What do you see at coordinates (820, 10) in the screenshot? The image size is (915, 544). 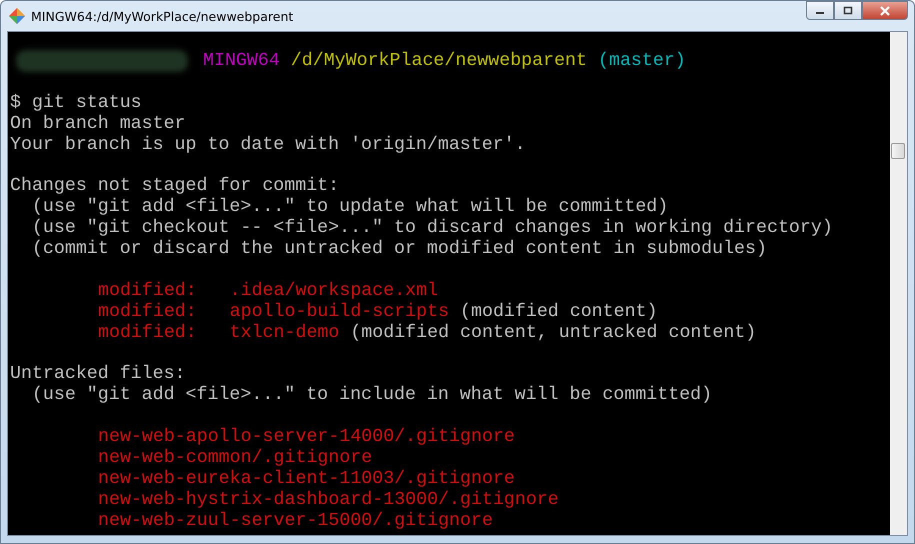 I see `minimize-button` at bounding box center [820, 10].